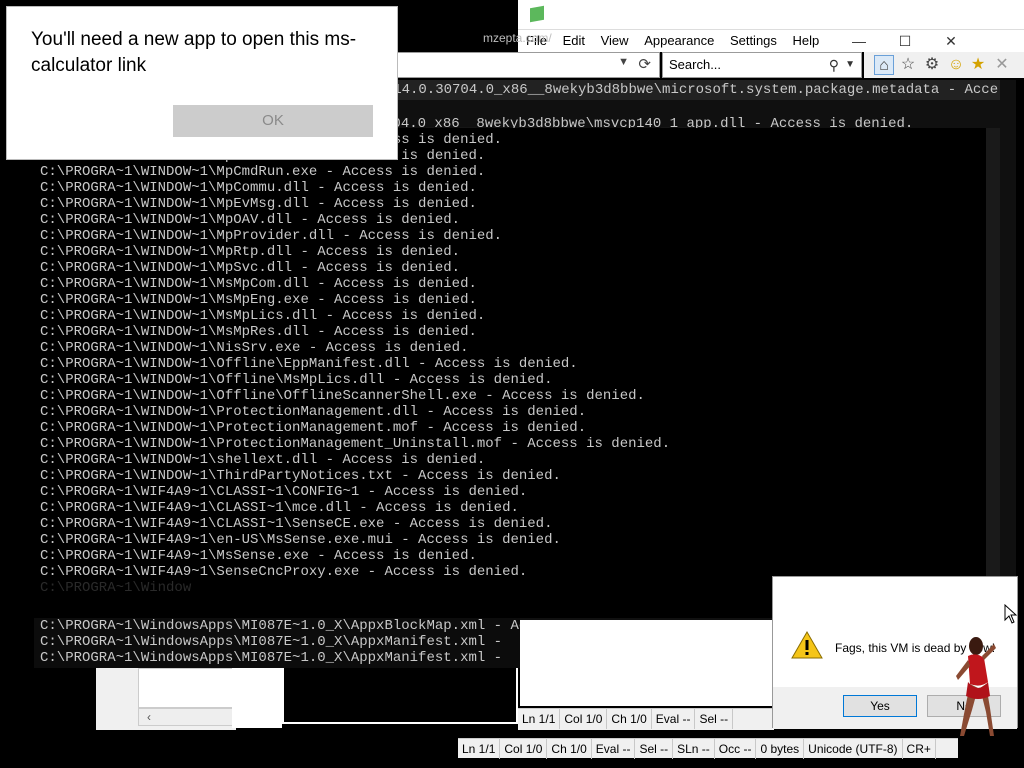 This screenshot has height=768, width=1024. What do you see at coordinates (644, 64) in the screenshot?
I see `refresh-icon: ⟳` at bounding box center [644, 64].